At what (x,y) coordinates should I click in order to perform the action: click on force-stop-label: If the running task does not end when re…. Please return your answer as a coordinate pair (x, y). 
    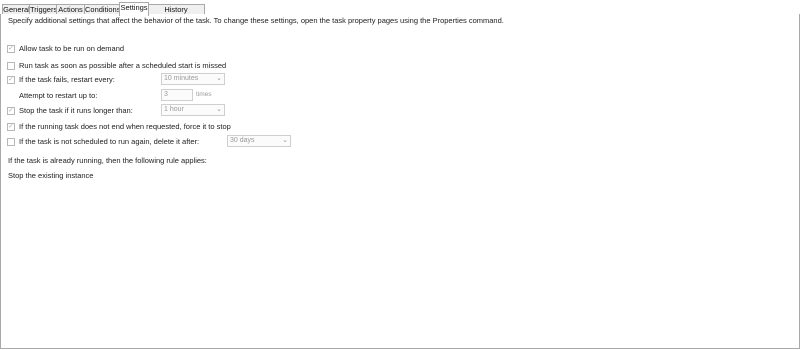
    Looking at the image, I should click on (125, 126).